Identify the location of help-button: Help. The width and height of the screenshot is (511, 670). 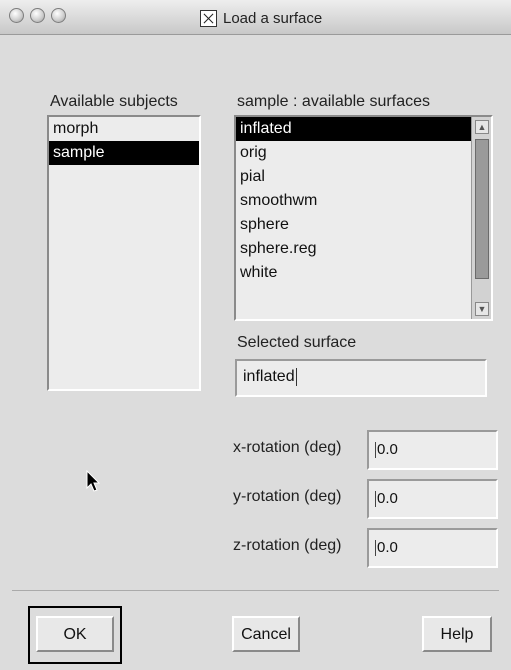
(457, 634).